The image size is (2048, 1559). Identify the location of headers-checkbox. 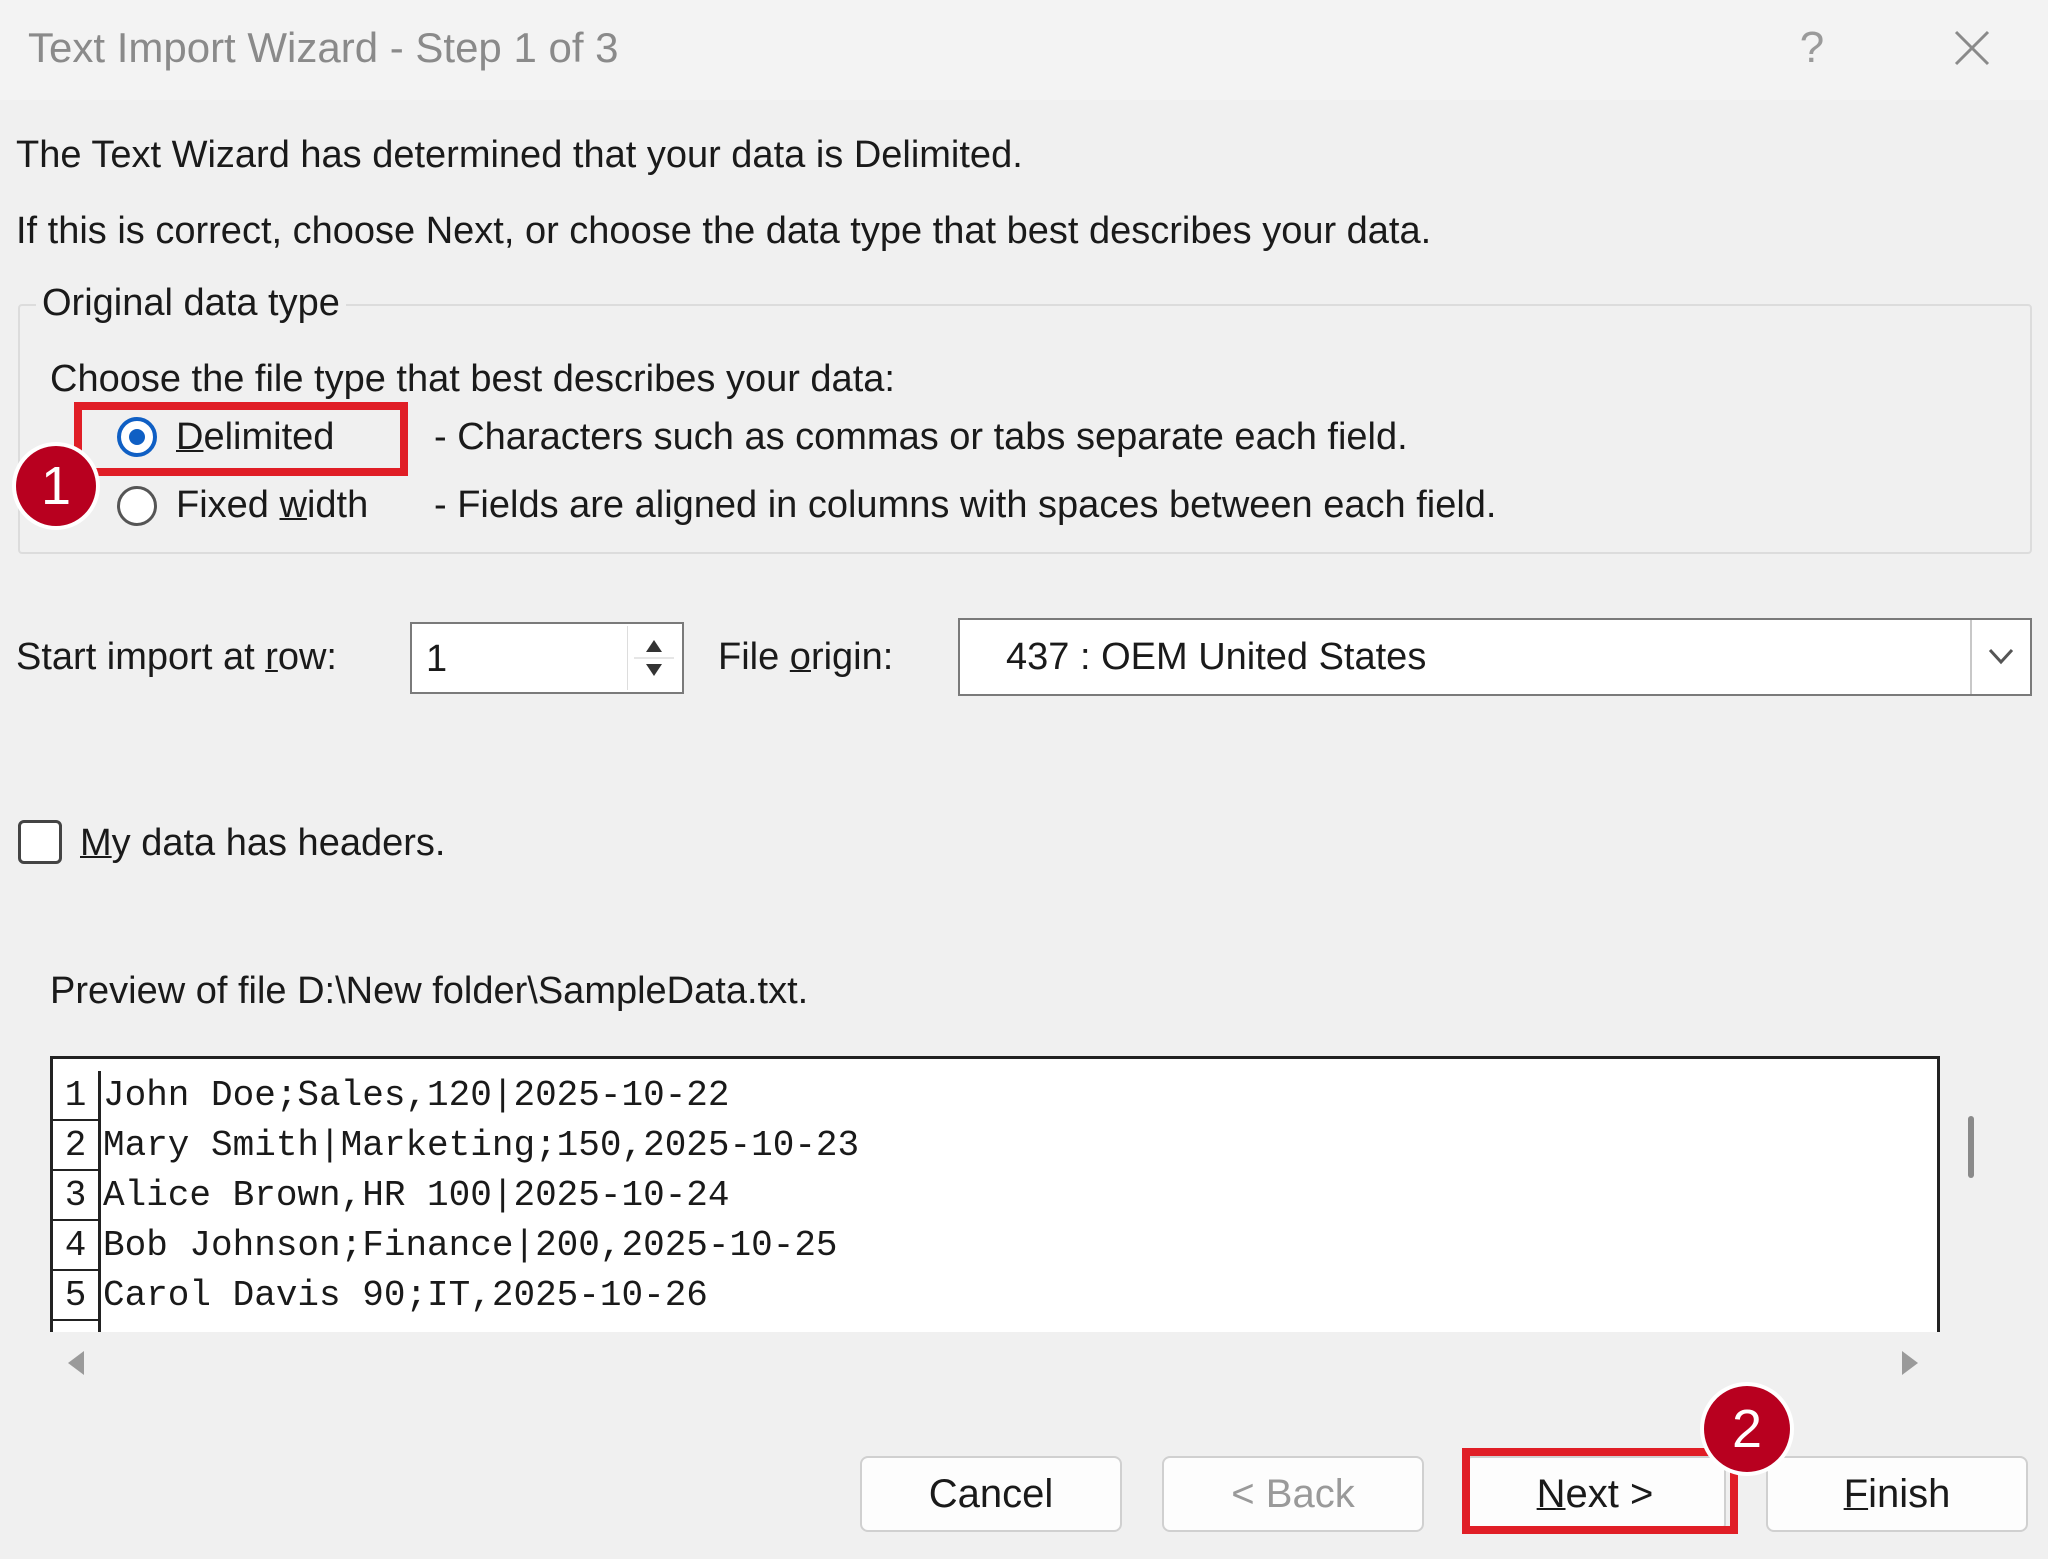
(40, 842).